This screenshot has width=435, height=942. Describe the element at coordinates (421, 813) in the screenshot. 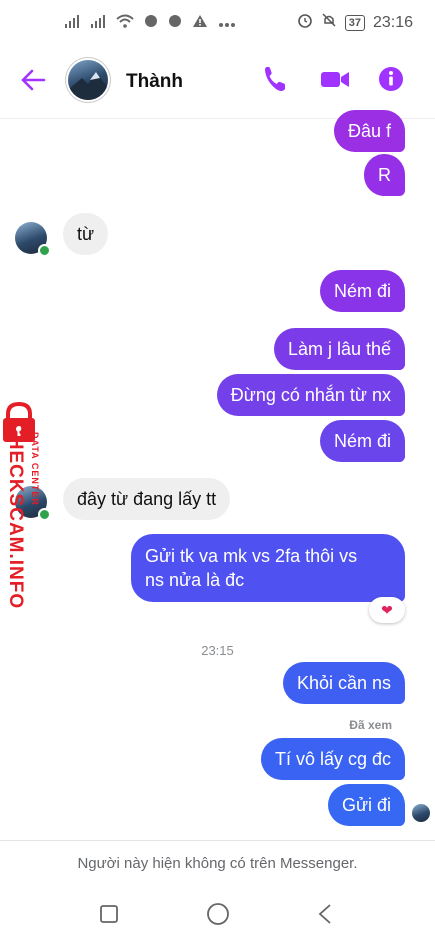

I see `read-receipt-avatar` at that location.